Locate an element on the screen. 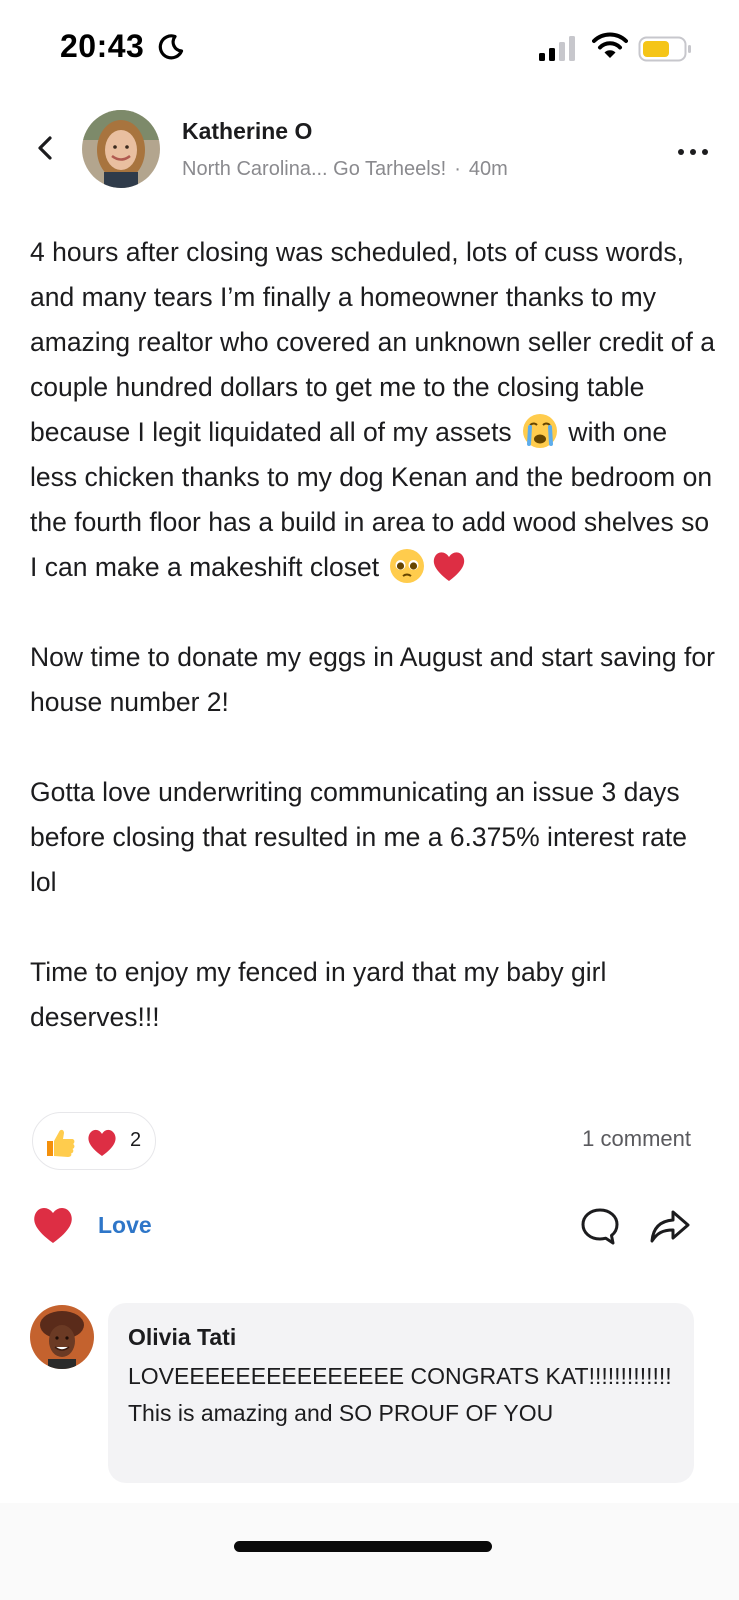  moon-icon is located at coordinates (171, 47).